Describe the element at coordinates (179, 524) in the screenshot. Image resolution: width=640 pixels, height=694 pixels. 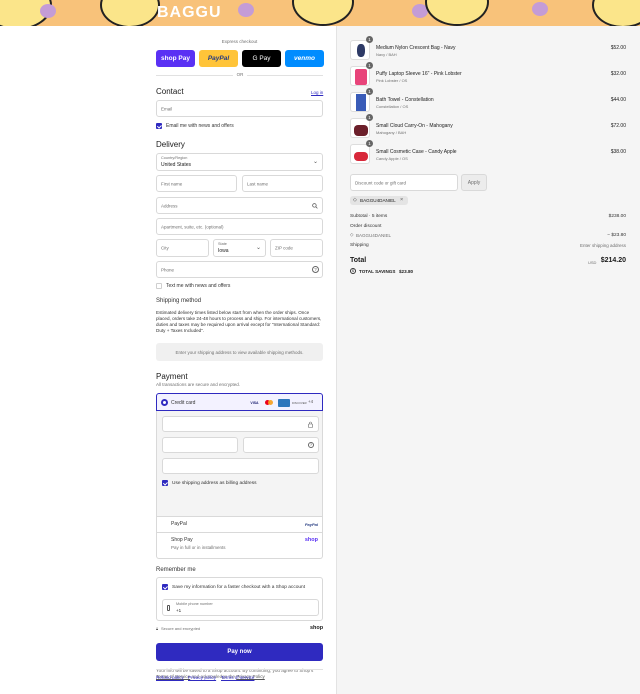
I see `paypal-option-label: PayPal` at that location.